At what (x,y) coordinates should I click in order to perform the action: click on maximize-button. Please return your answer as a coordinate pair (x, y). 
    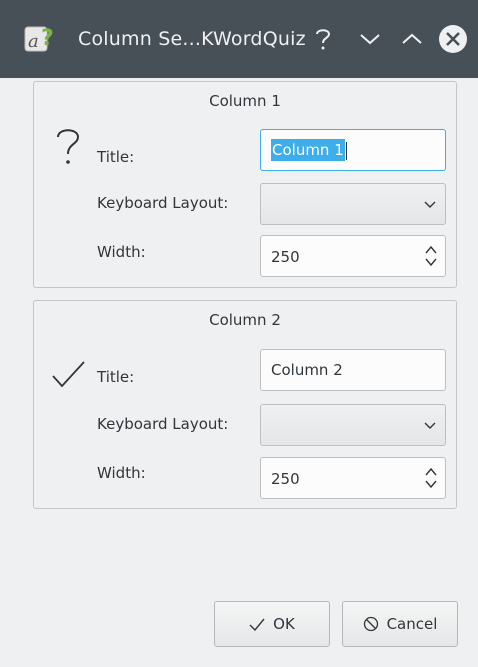
    Looking at the image, I should click on (412, 39).